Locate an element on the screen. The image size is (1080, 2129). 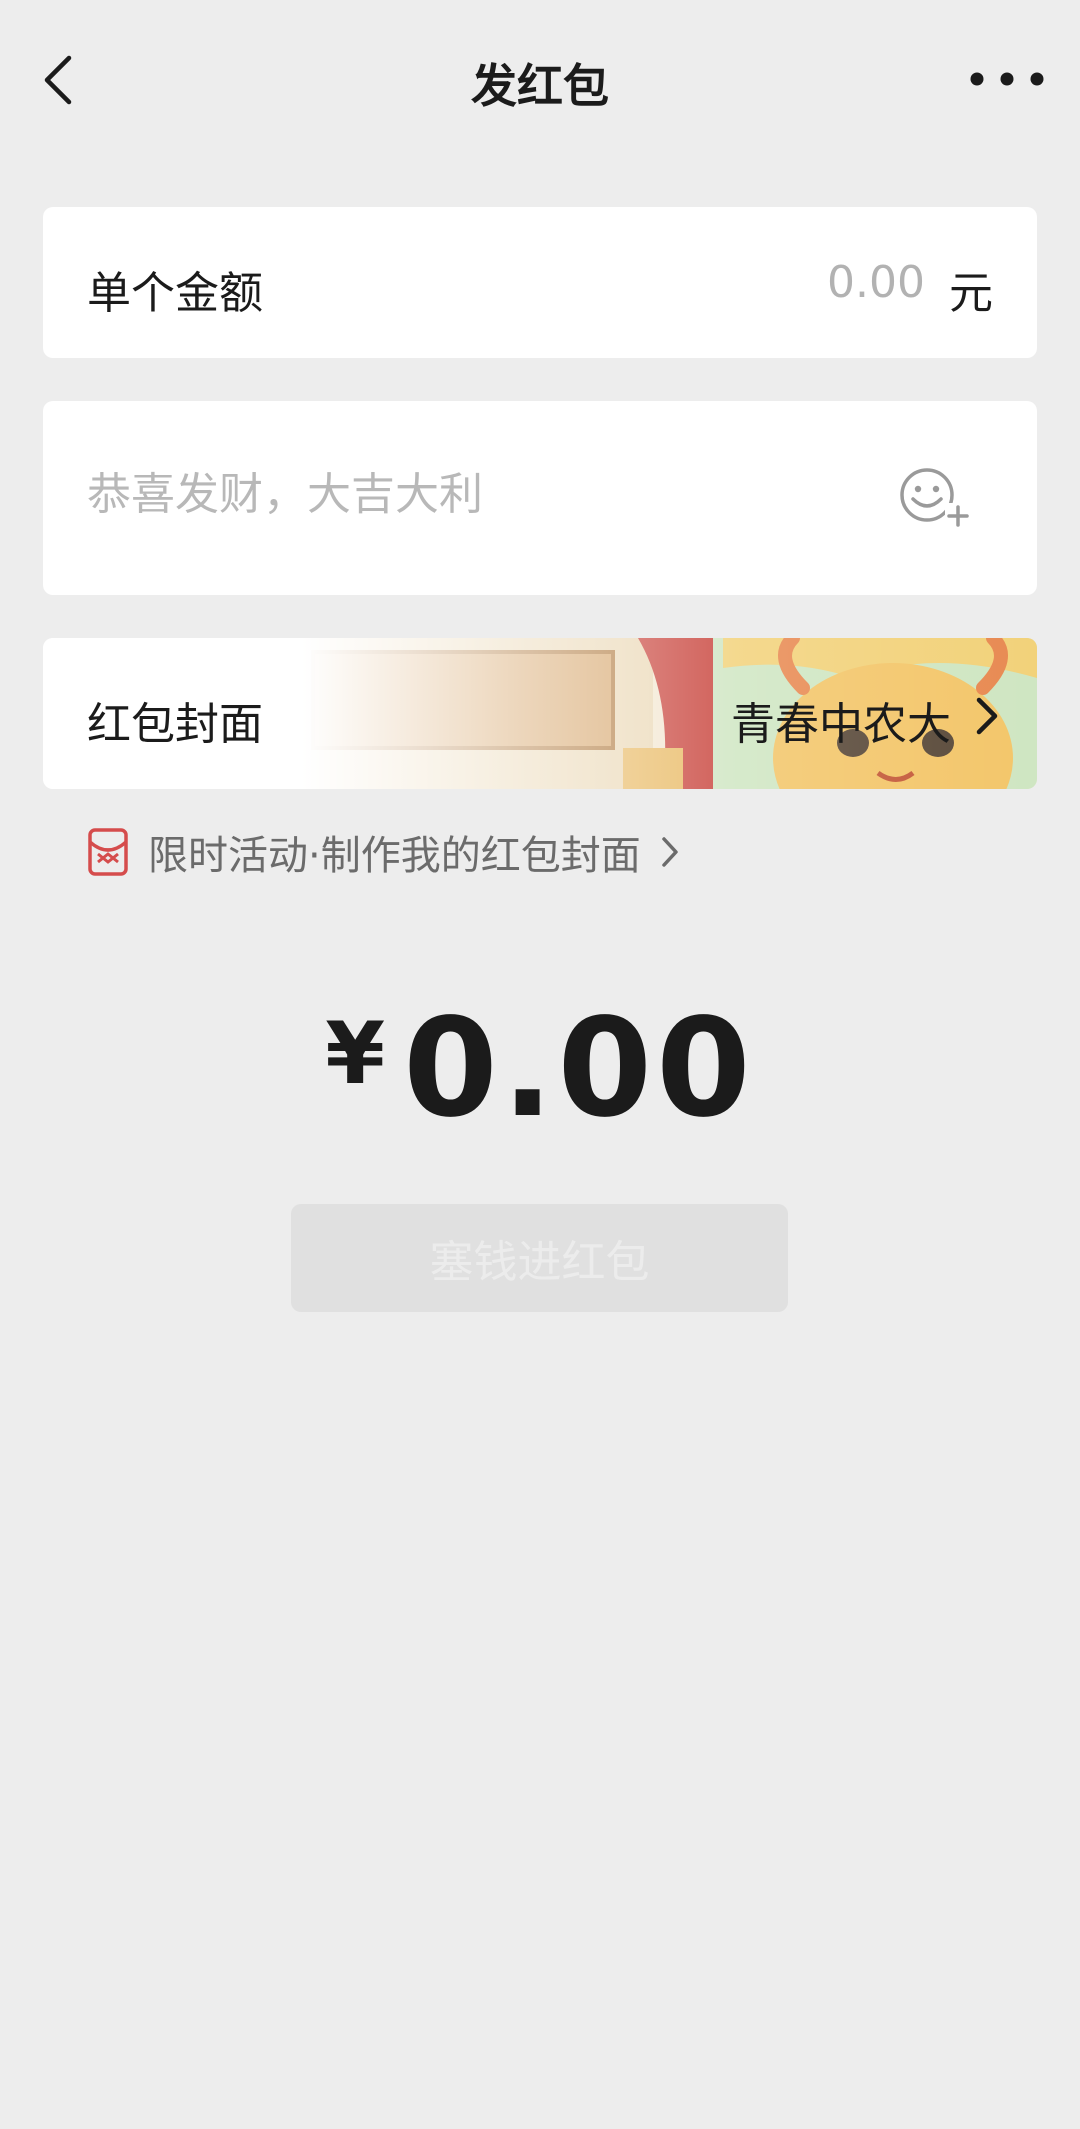
more-dots-icon is located at coordinates (1007, 79).